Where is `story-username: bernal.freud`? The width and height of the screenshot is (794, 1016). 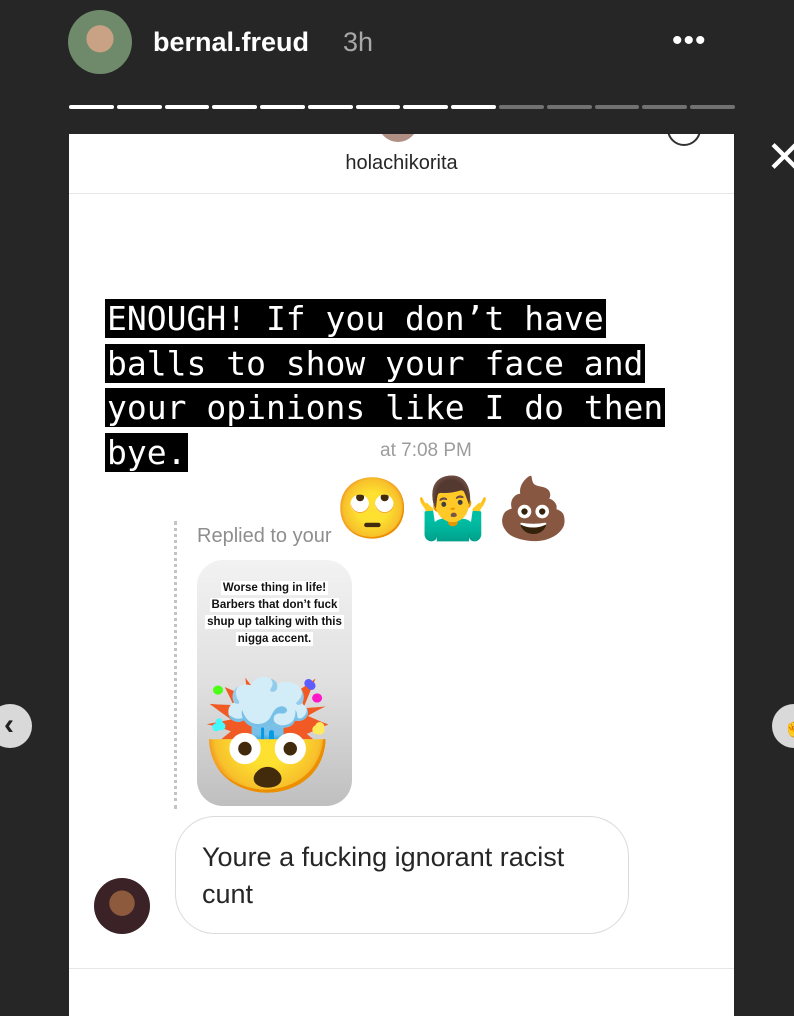
story-username: bernal.freud is located at coordinates (231, 42).